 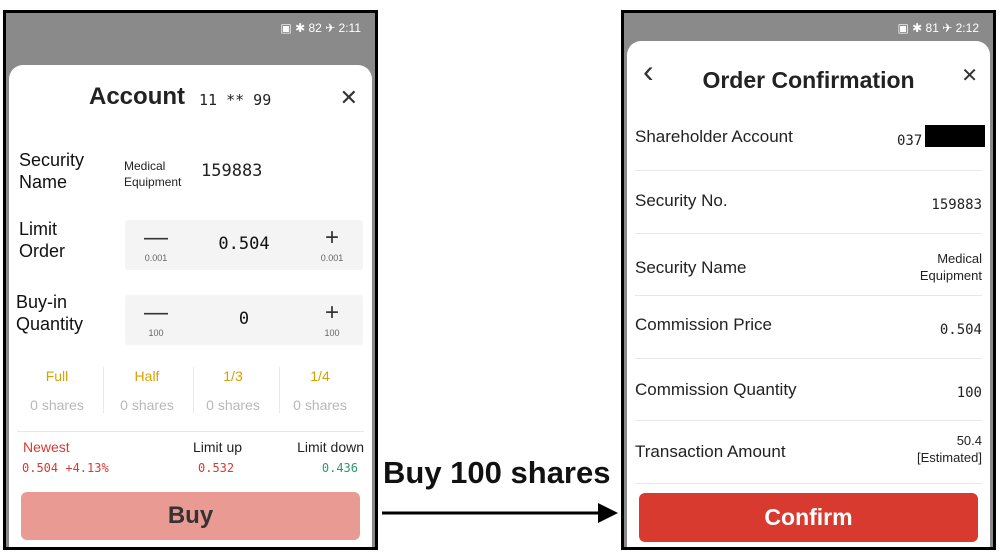 I want to click on limit-down-label: Limit down, so click(x=330, y=447).